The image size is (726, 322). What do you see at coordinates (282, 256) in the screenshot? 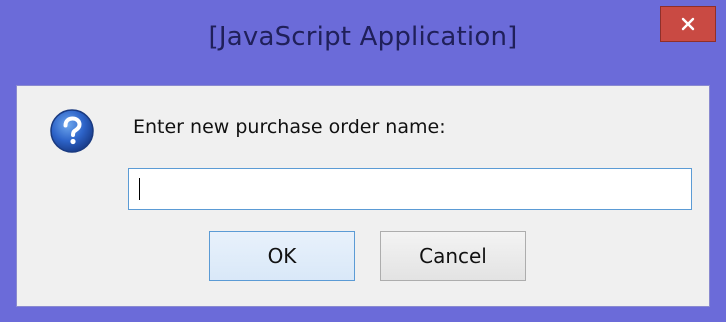
I see `ok-button: OK` at bounding box center [282, 256].